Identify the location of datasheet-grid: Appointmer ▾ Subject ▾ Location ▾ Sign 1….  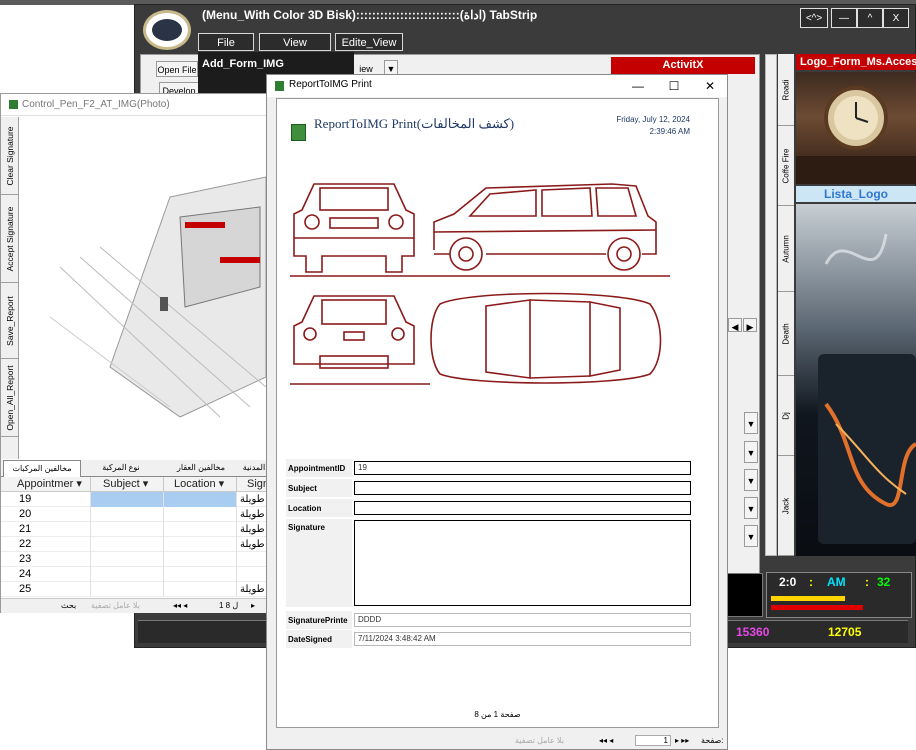
(135, 537).